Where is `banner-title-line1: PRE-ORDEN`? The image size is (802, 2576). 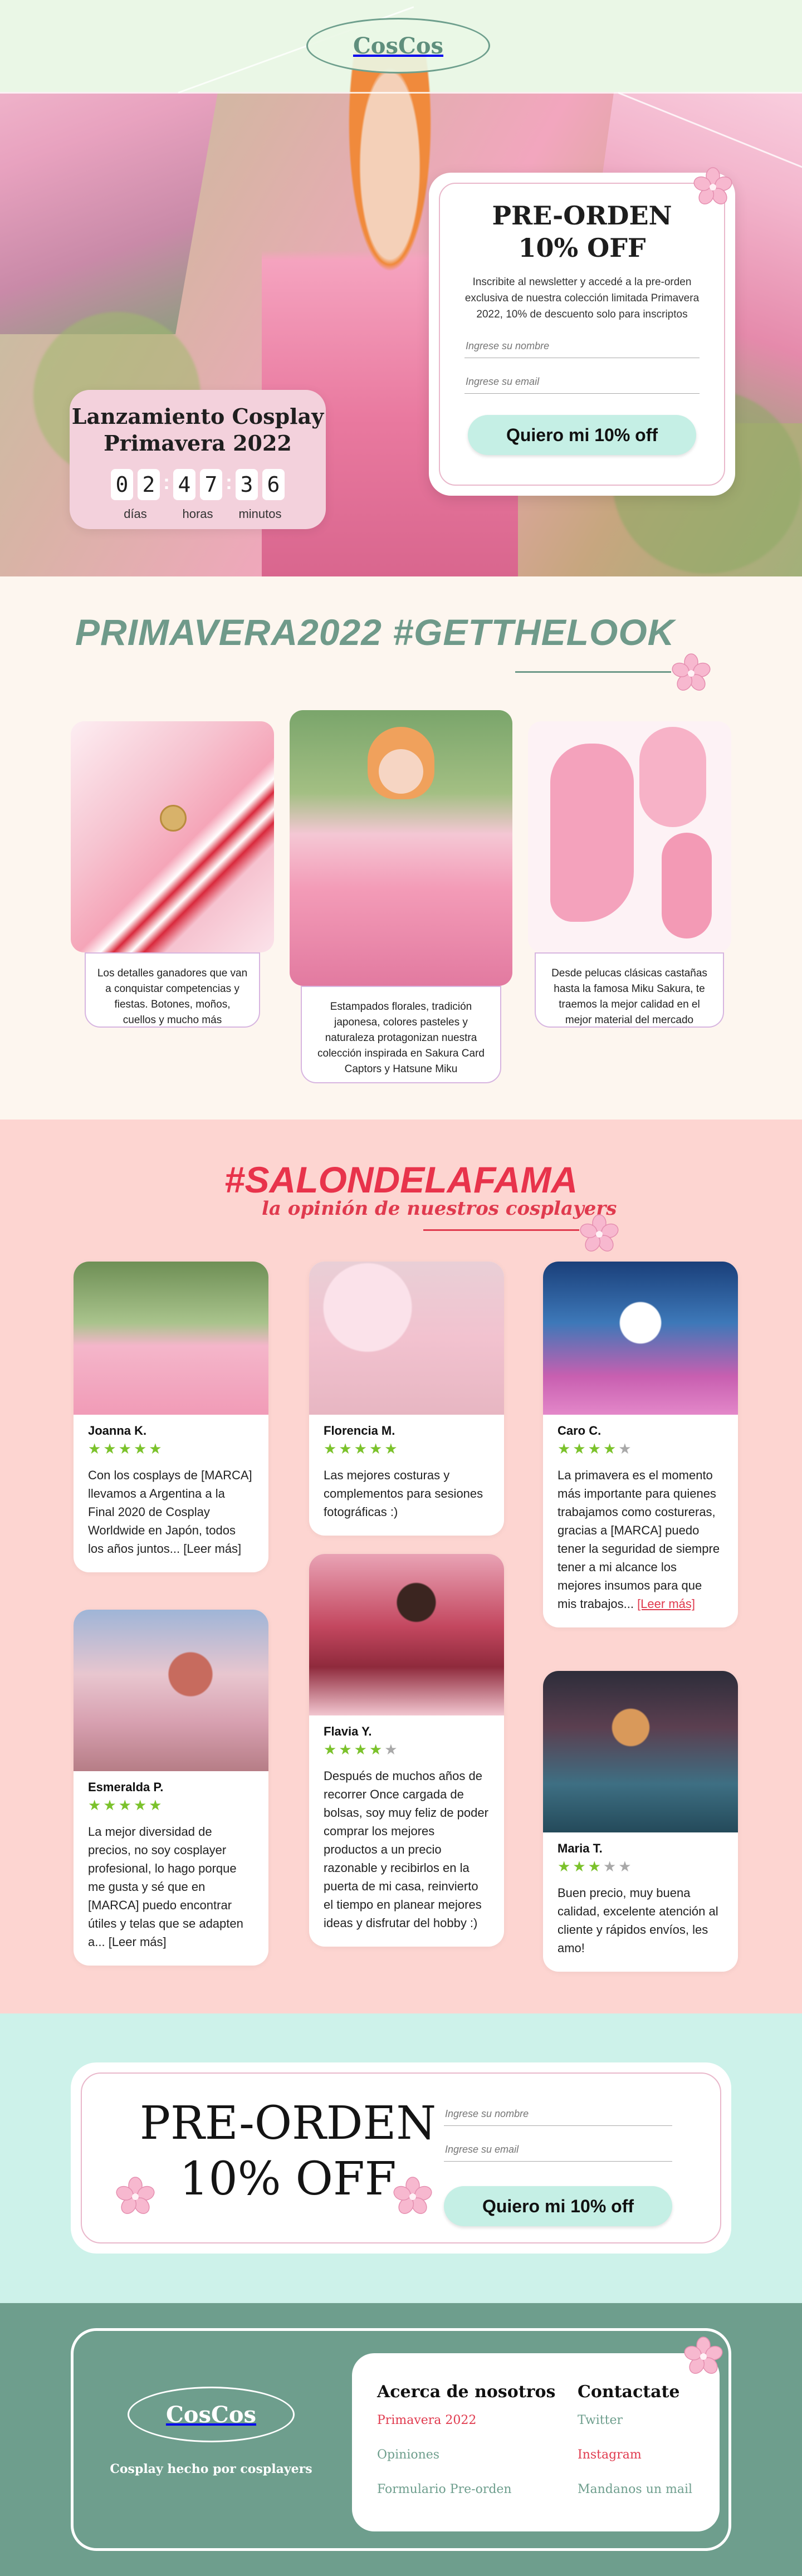
banner-title-line1: PRE-ORDEN is located at coordinates (288, 2123).